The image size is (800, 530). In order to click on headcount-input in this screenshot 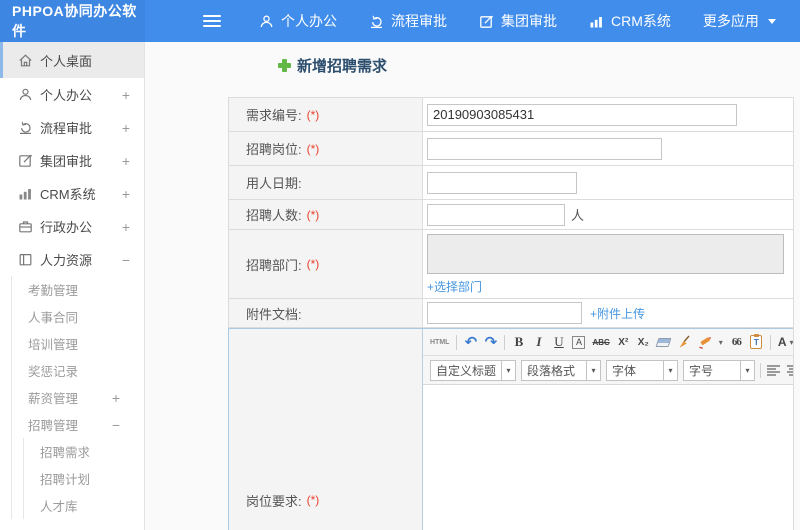, I will do `click(496, 214)`.